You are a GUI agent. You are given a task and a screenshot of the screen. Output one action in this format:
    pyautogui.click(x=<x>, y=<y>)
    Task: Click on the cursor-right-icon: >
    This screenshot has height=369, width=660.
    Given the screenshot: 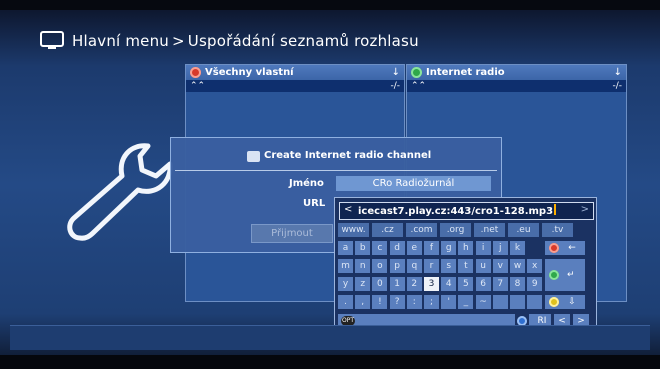 What is the action you would take?
    pyautogui.click(x=585, y=209)
    